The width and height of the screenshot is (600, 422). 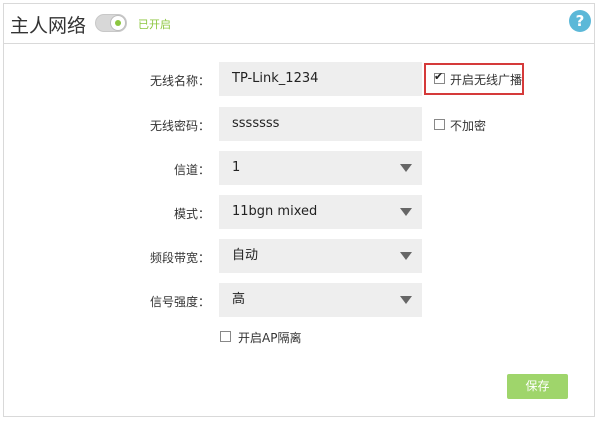 I want to click on panel-header: 主人网络 已开启 ?, so click(x=299, y=24).